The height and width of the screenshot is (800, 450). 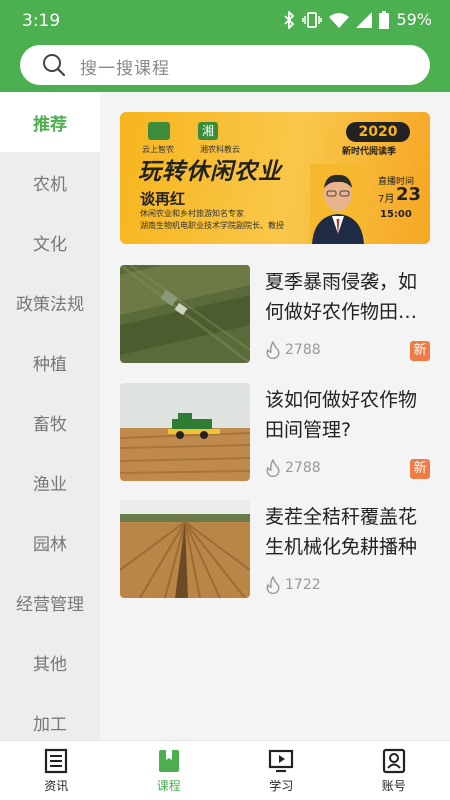 I want to click on banner-day: 23, so click(x=409, y=194).